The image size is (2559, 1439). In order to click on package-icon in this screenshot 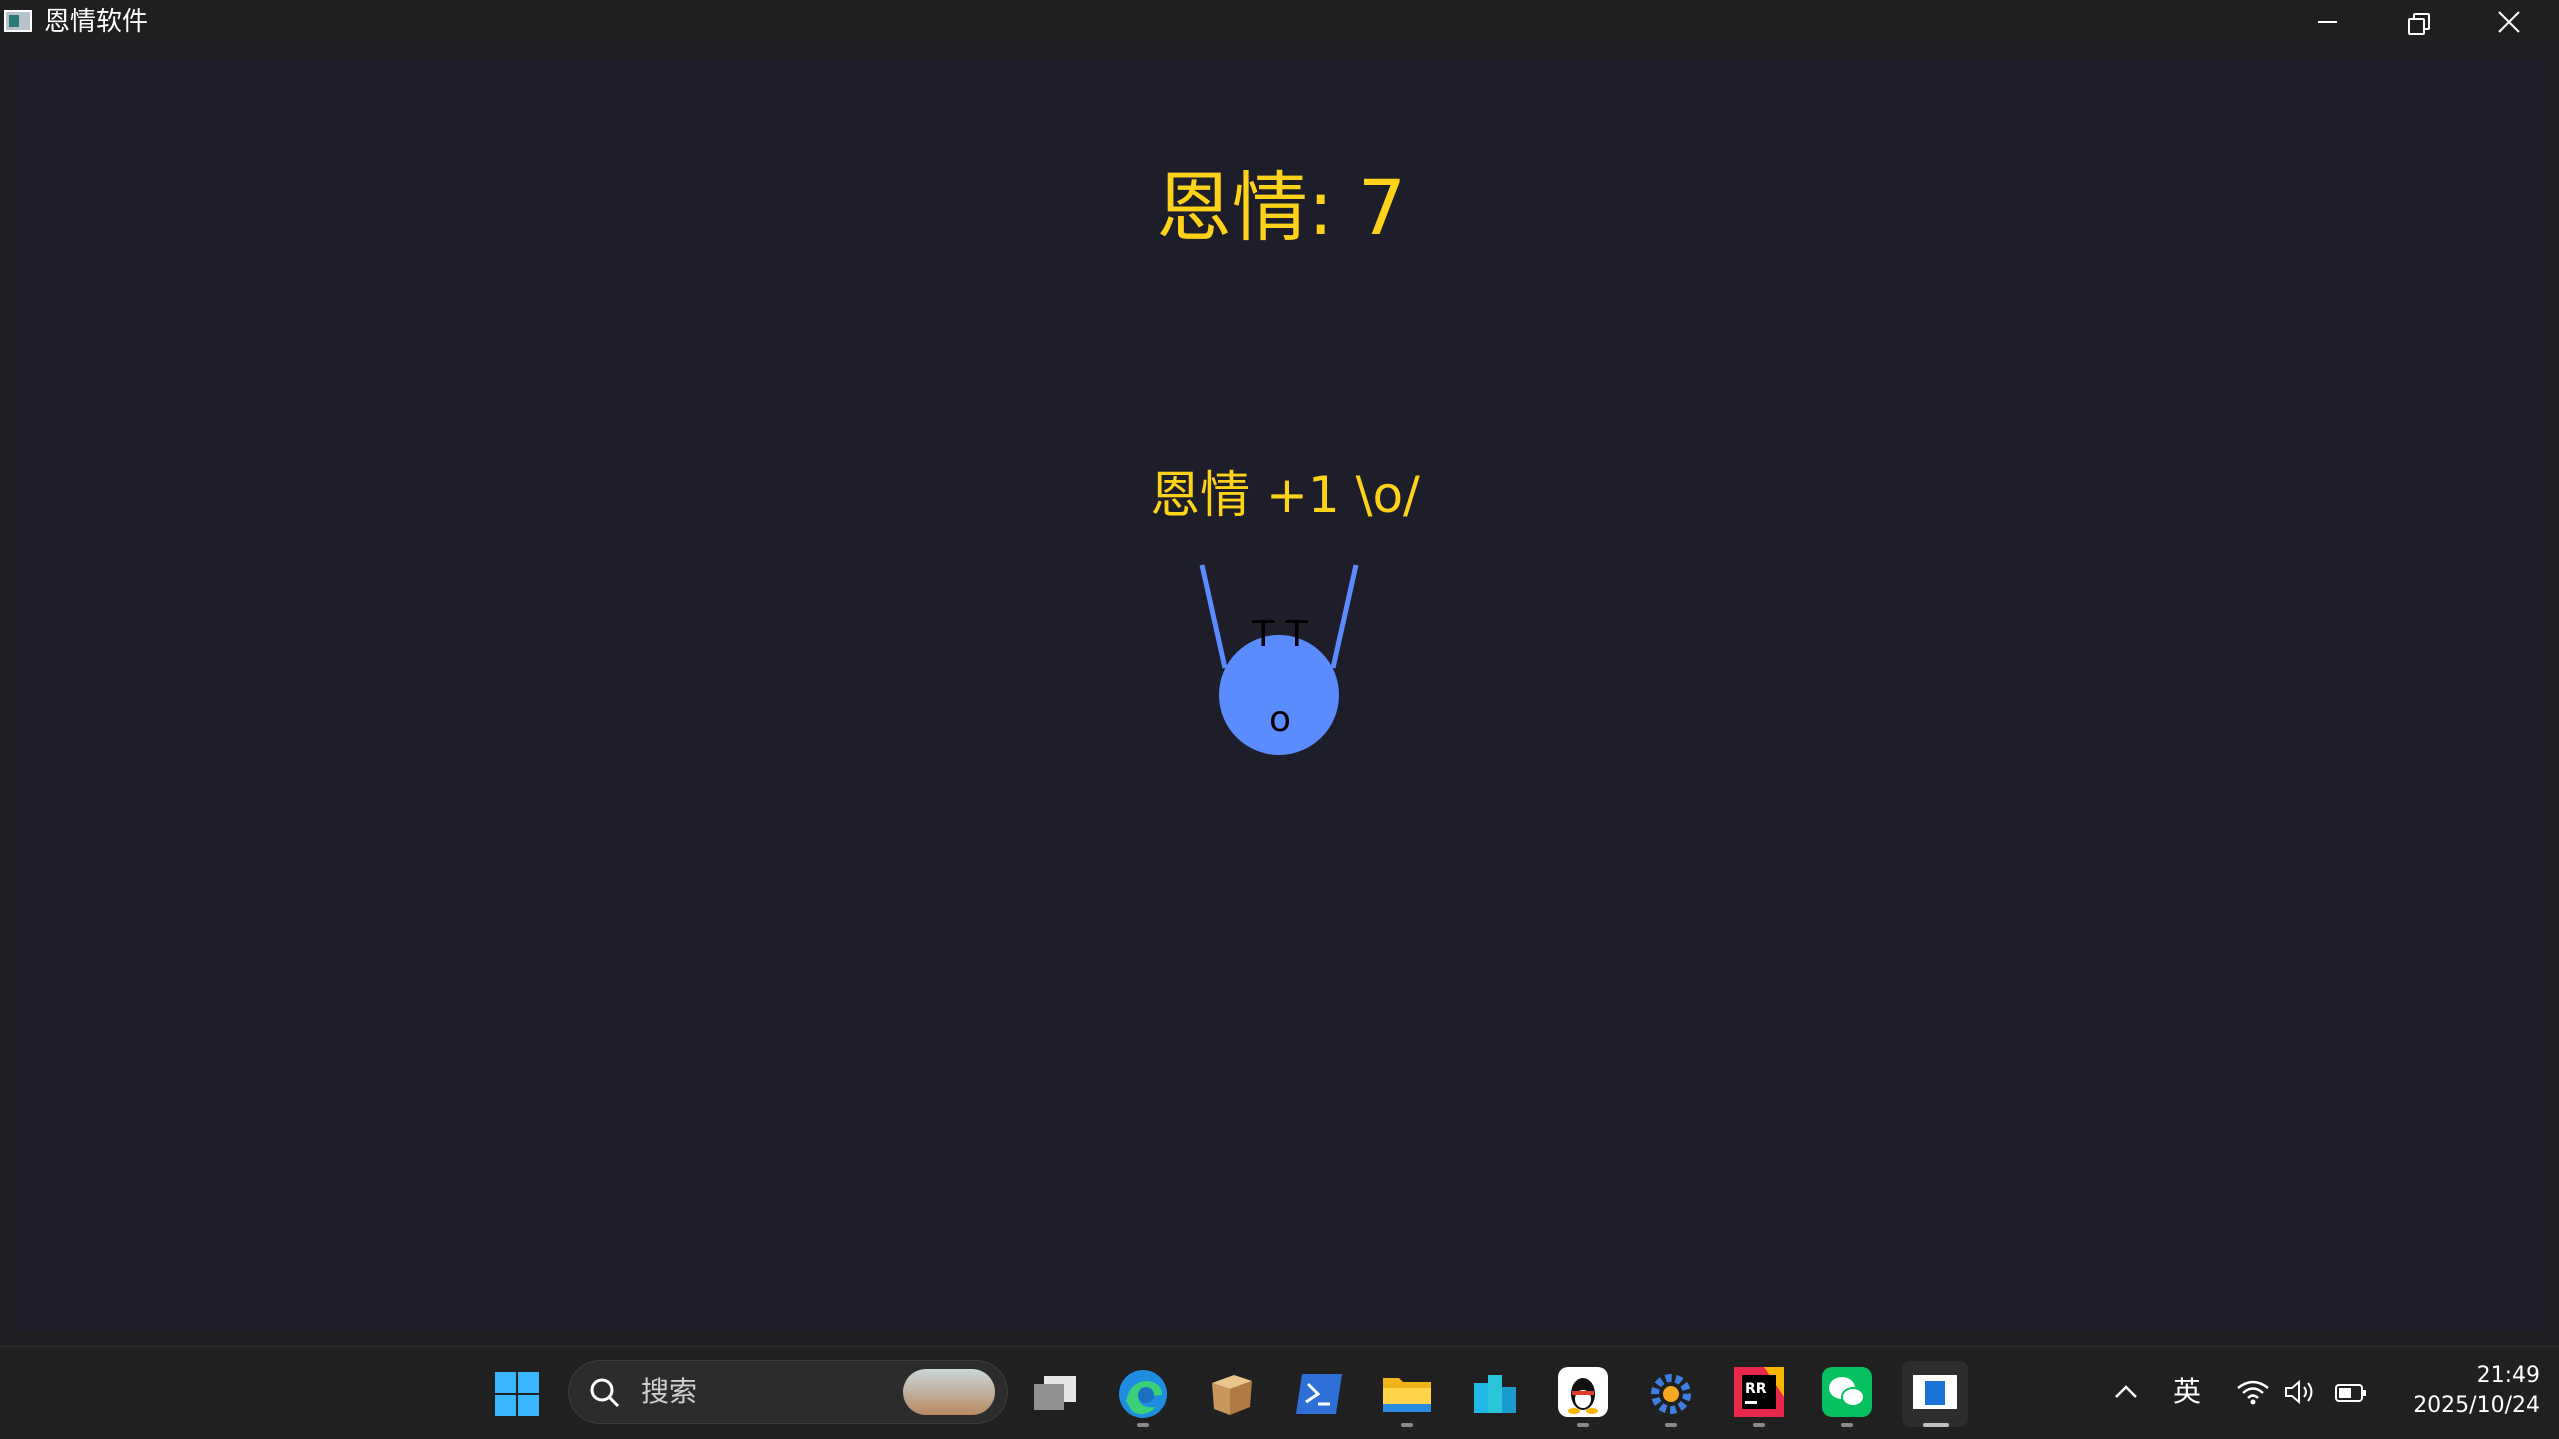, I will do `click(1232, 1395)`.